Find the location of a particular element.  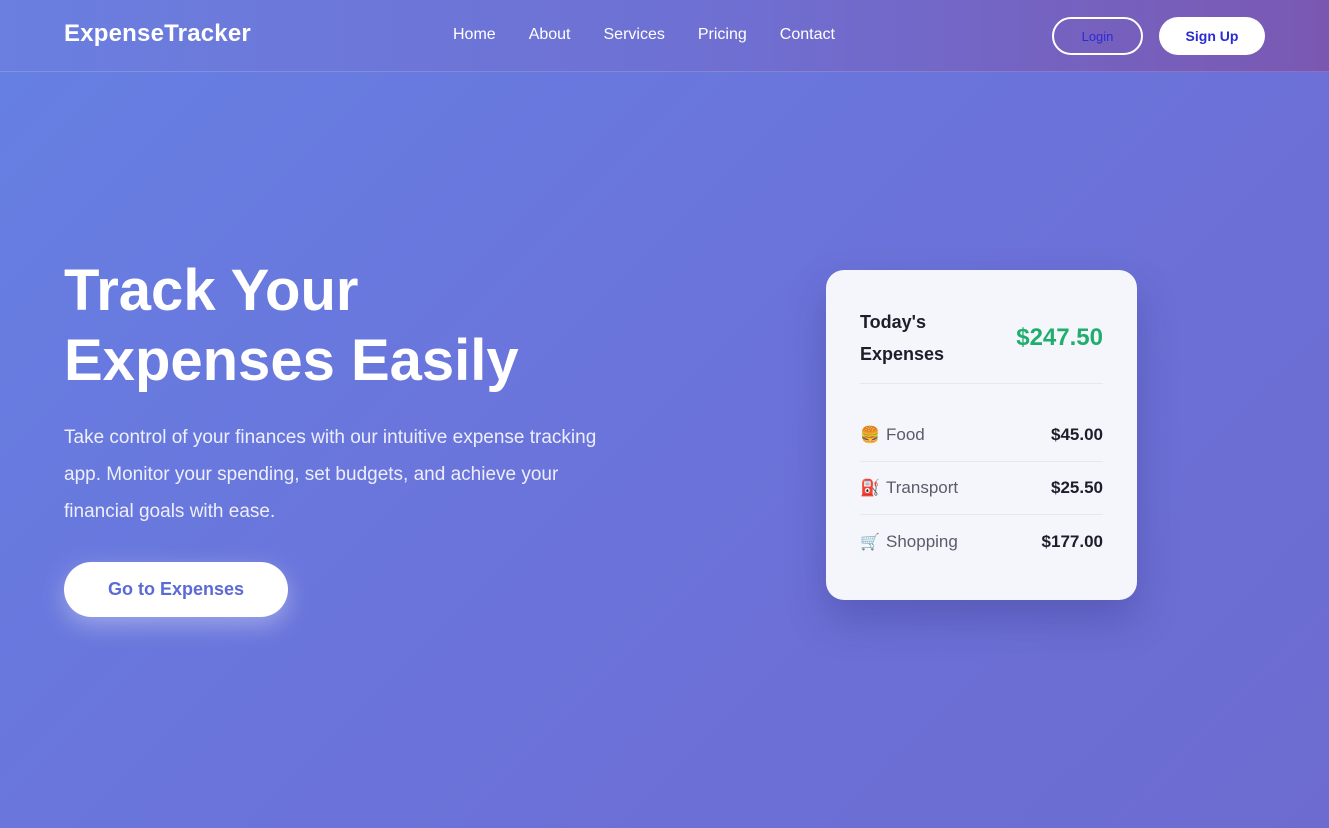

expense-row-food: 🍔 Food $45.00 is located at coordinates (981, 435).